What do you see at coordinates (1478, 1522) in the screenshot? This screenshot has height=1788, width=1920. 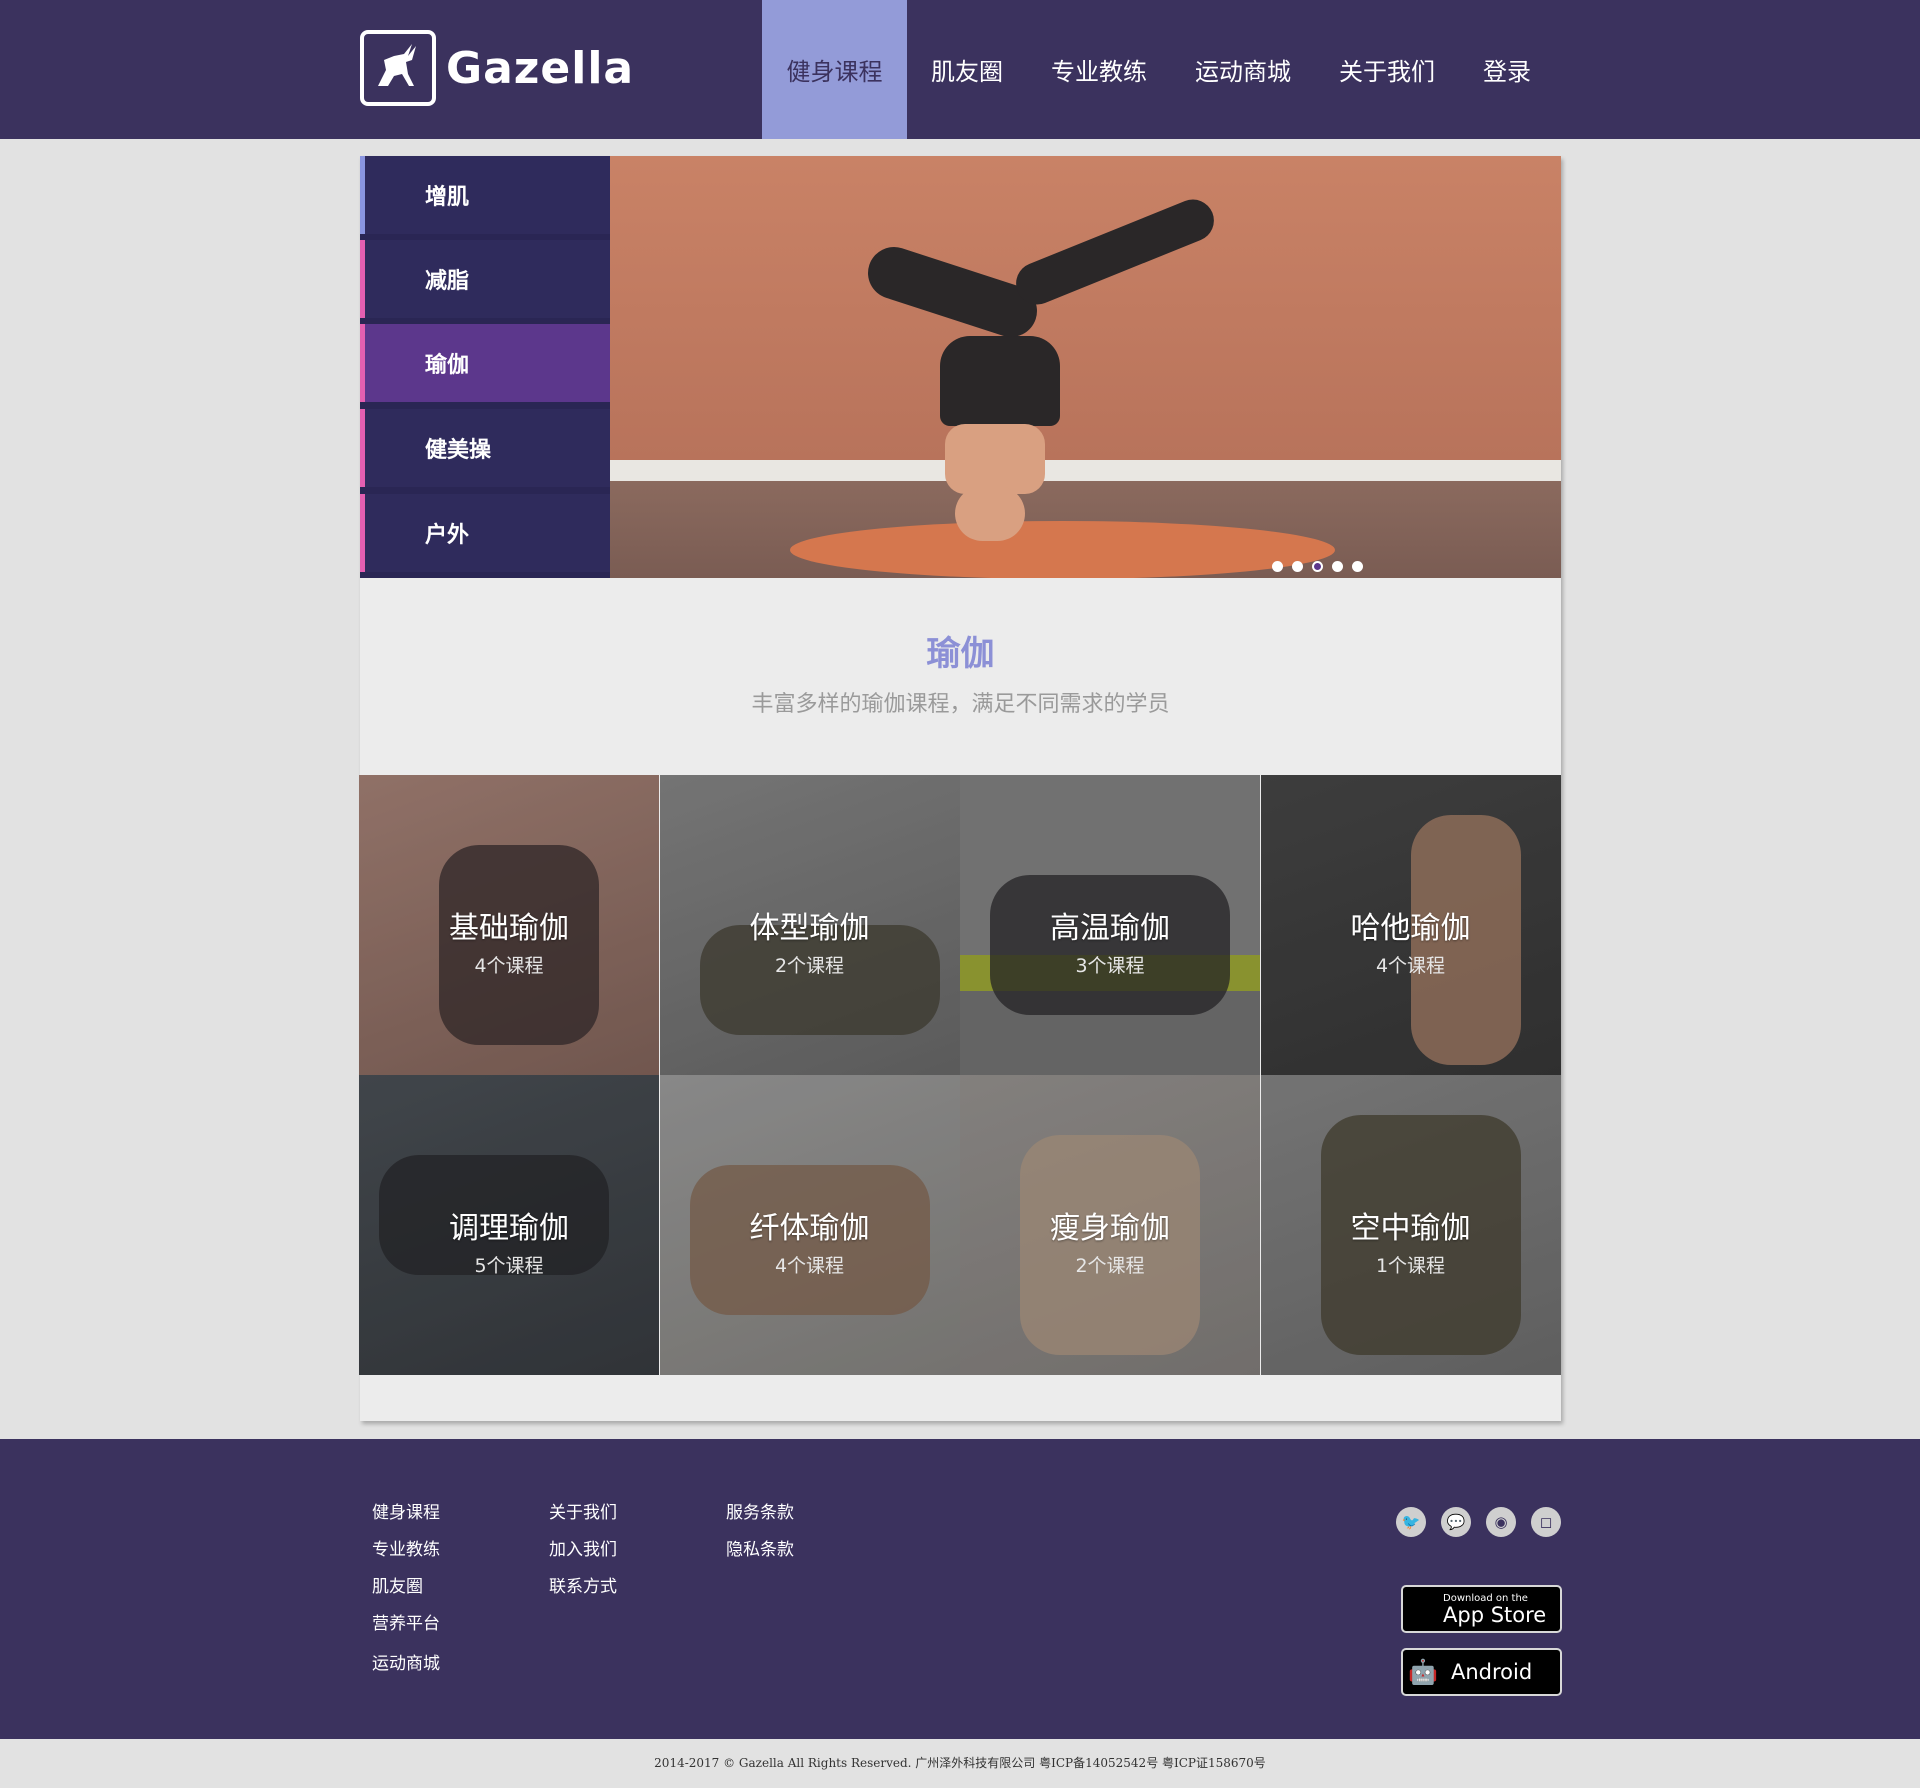 I see `social-links: 🐦 💬 ◉ ◻` at bounding box center [1478, 1522].